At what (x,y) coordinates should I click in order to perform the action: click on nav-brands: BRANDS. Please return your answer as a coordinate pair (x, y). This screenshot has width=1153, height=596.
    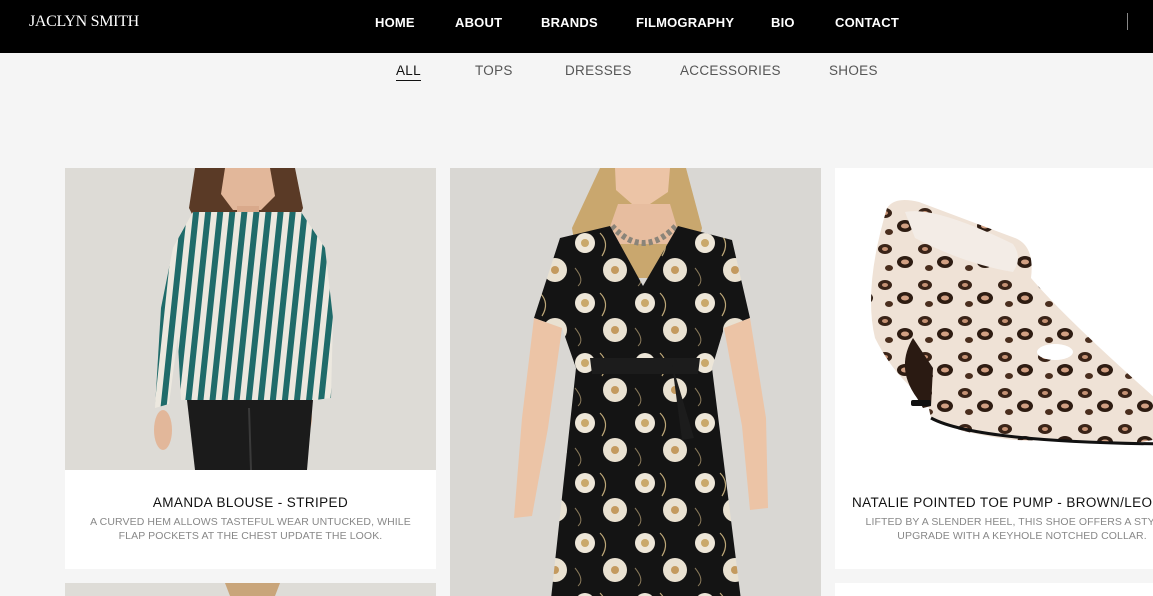
    Looking at the image, I should click on (569, 22).